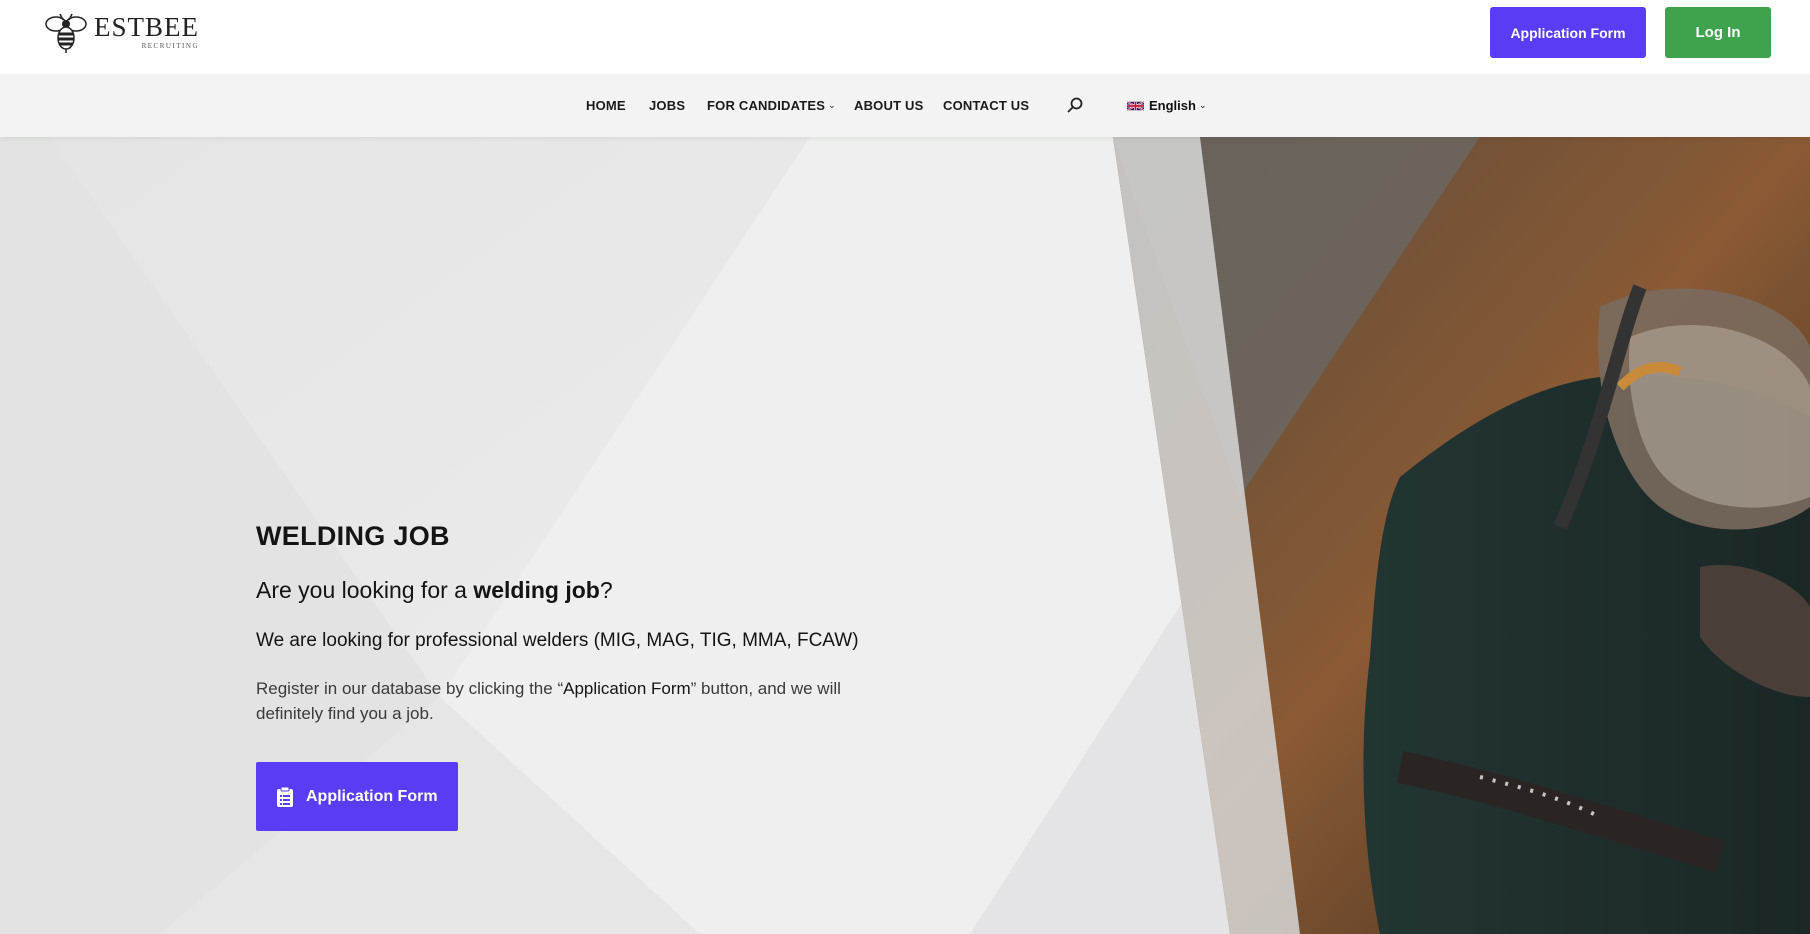  I want to click on hero-application-form-button: Application Form, so click(357, 796).